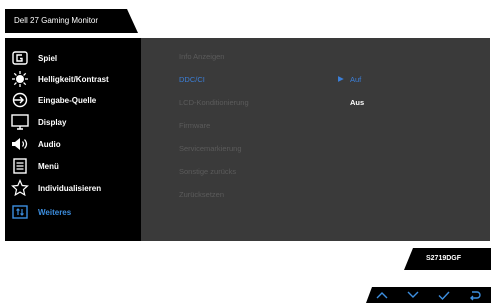 The image size is (491, 303). I want to click on others-icon, so click(20, 212).